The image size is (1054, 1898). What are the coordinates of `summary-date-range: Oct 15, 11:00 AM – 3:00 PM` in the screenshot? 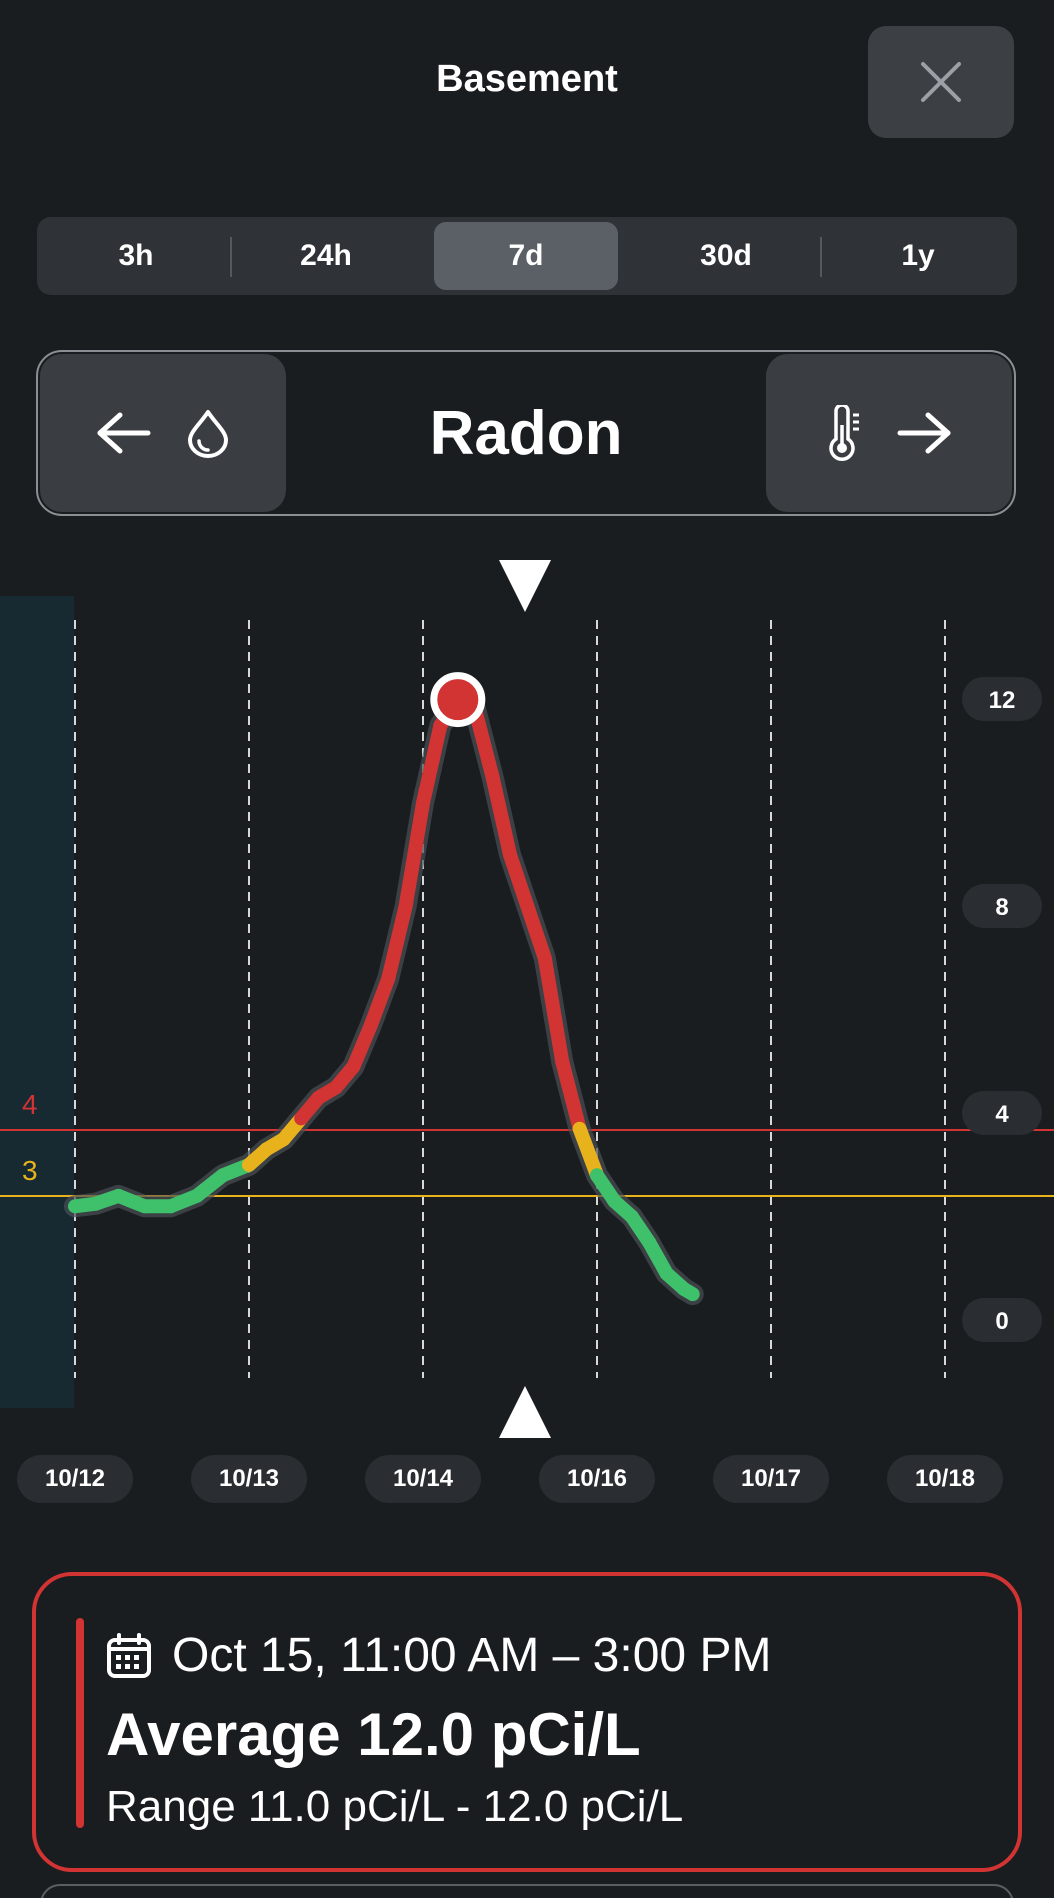 It's located at (472, 1655).